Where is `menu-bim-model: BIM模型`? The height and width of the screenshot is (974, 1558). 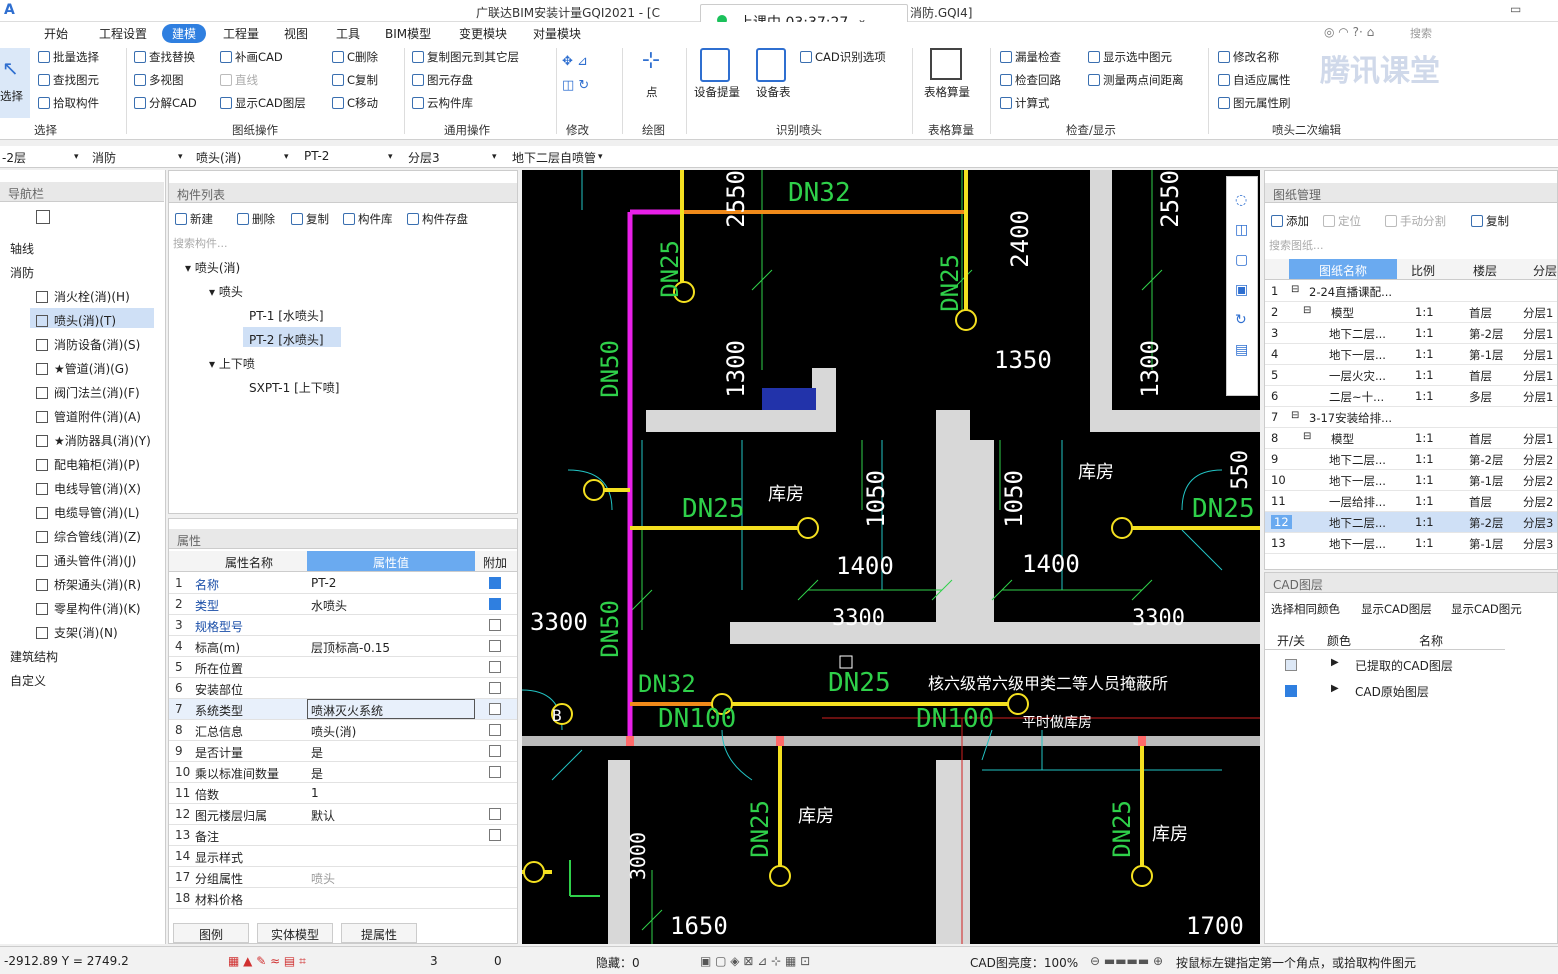 menu-bim-model: BIM模型 is located at coordinates (408, 33).